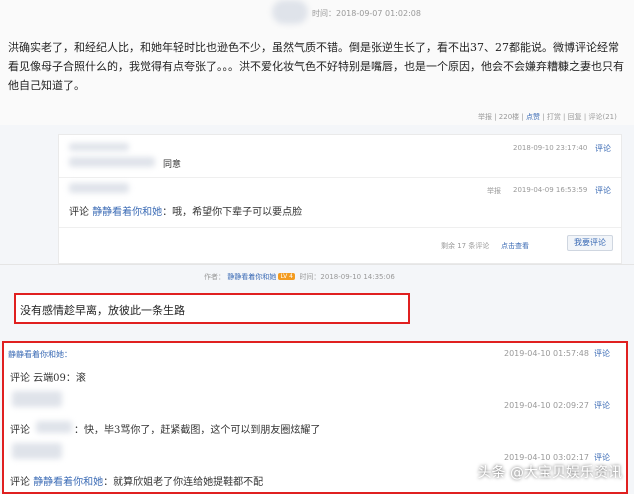 This screenshot has height=494, width=634. I want to click on reply-link: 回复, so click(575, 117).